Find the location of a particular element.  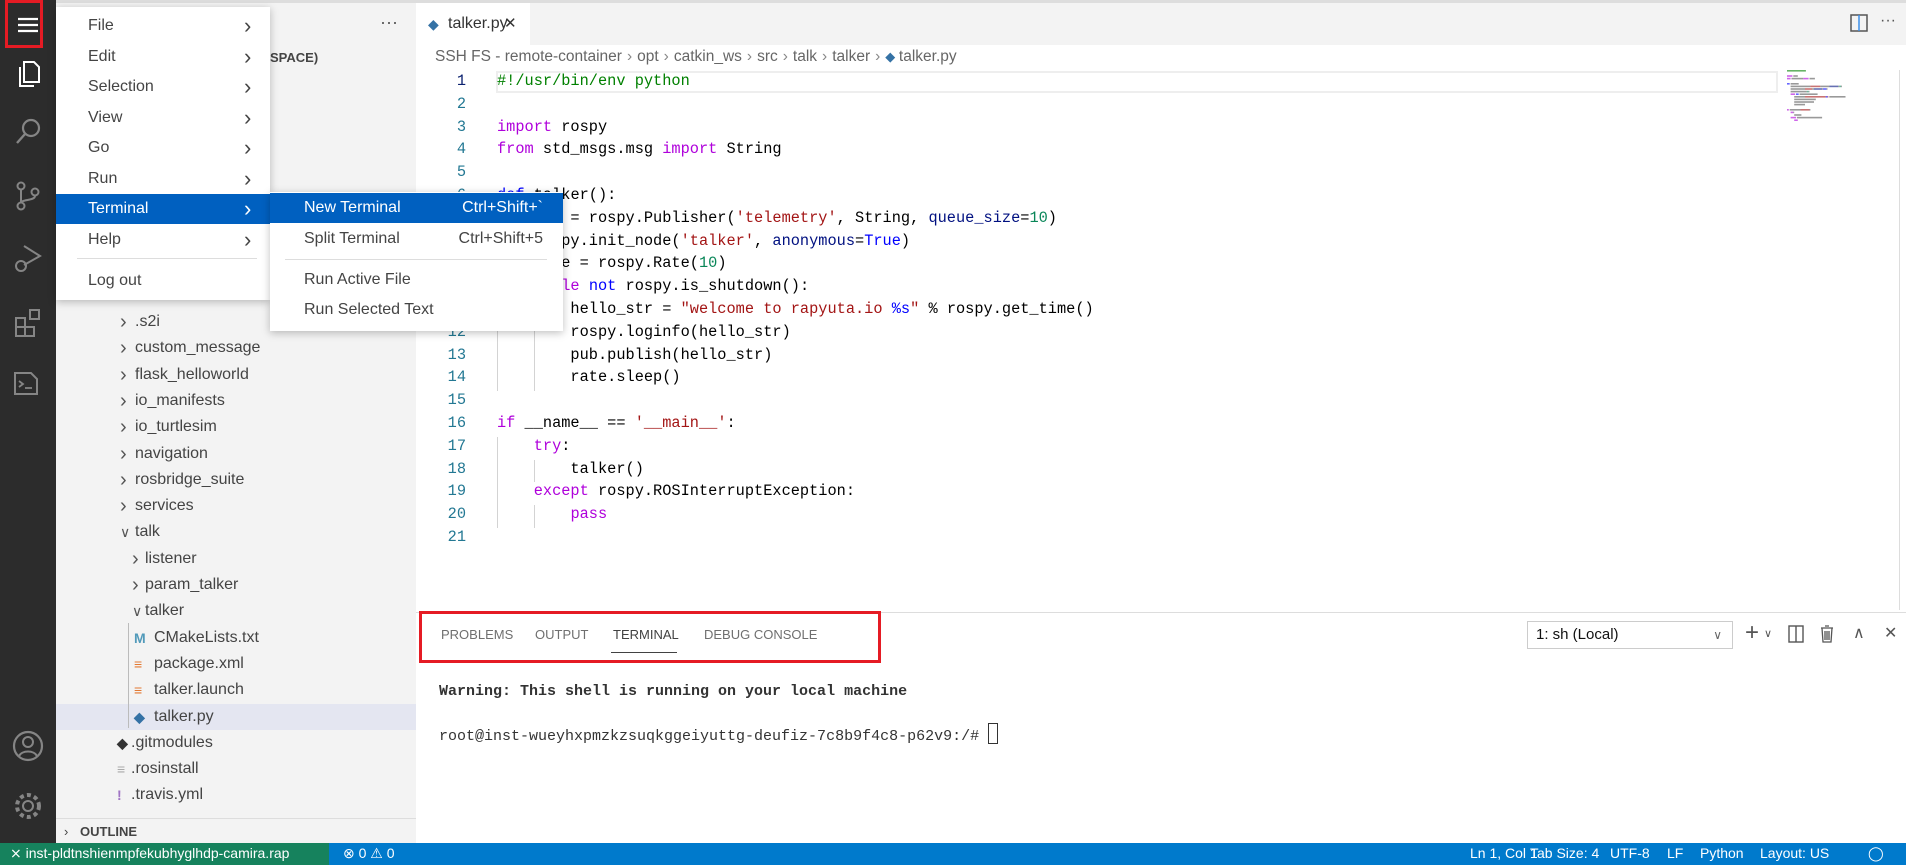

breadcrumb-item: talker.py is located at coordinates (928, 56).